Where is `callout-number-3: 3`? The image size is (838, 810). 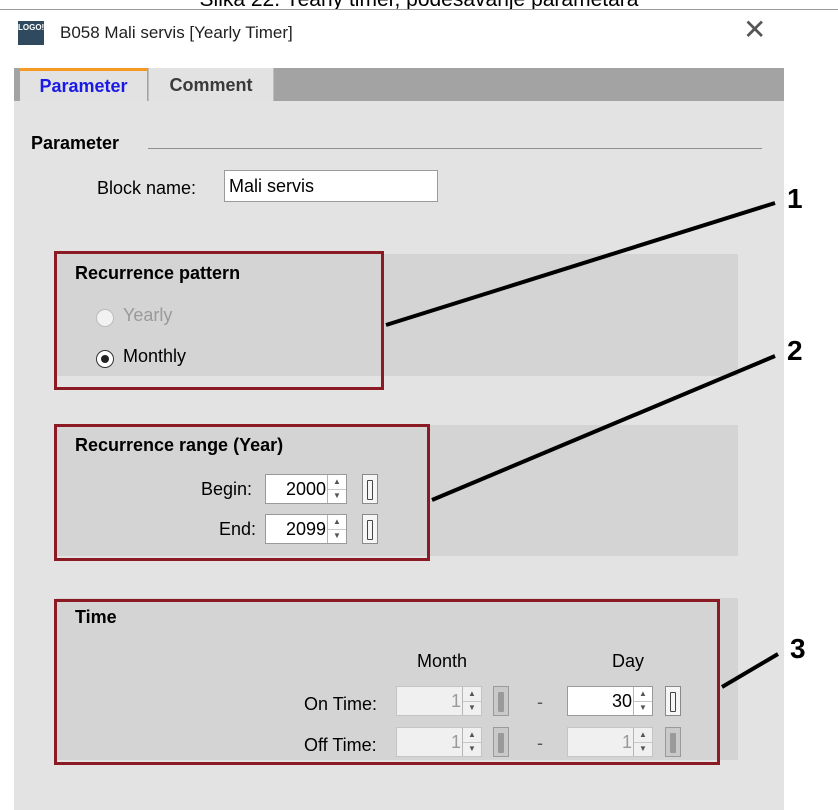 callout-number-3: 3 is located at coordinates (798, 648).